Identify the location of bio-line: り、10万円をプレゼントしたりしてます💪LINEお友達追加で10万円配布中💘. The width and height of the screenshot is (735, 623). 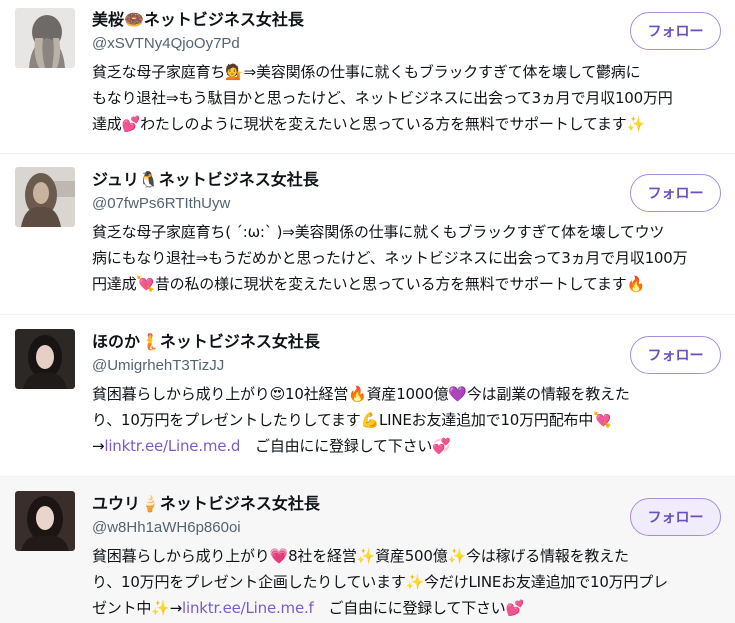
(352, 420).